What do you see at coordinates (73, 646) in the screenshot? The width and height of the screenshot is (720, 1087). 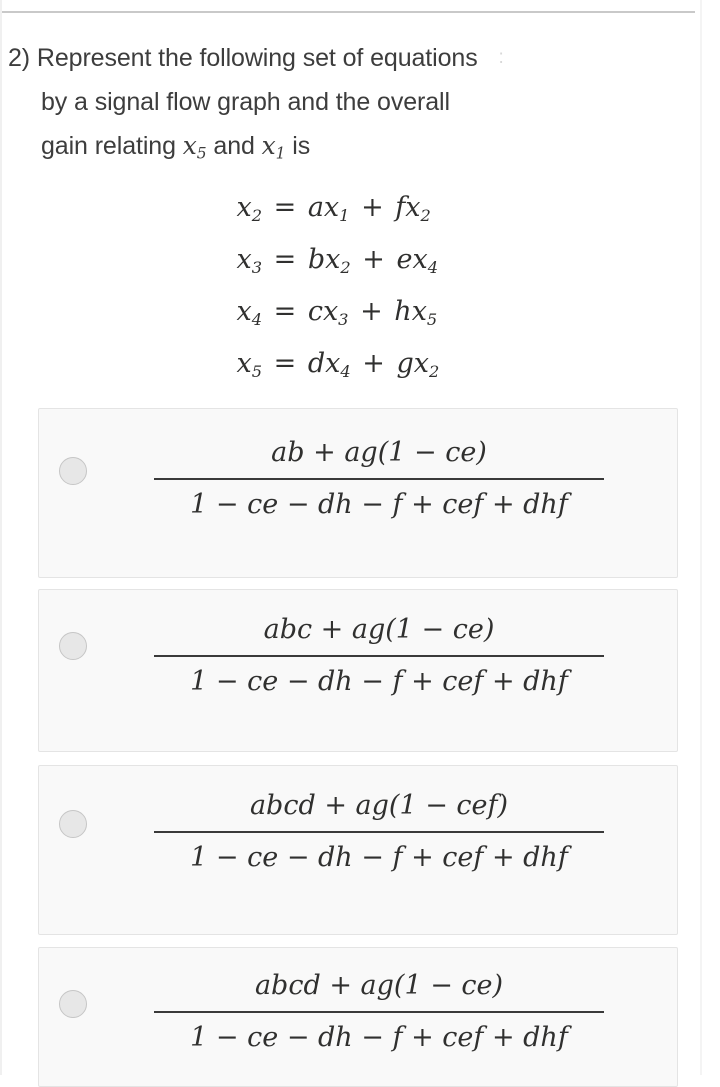 I see `radio-button-option-b` at bounding box center [73, 646].